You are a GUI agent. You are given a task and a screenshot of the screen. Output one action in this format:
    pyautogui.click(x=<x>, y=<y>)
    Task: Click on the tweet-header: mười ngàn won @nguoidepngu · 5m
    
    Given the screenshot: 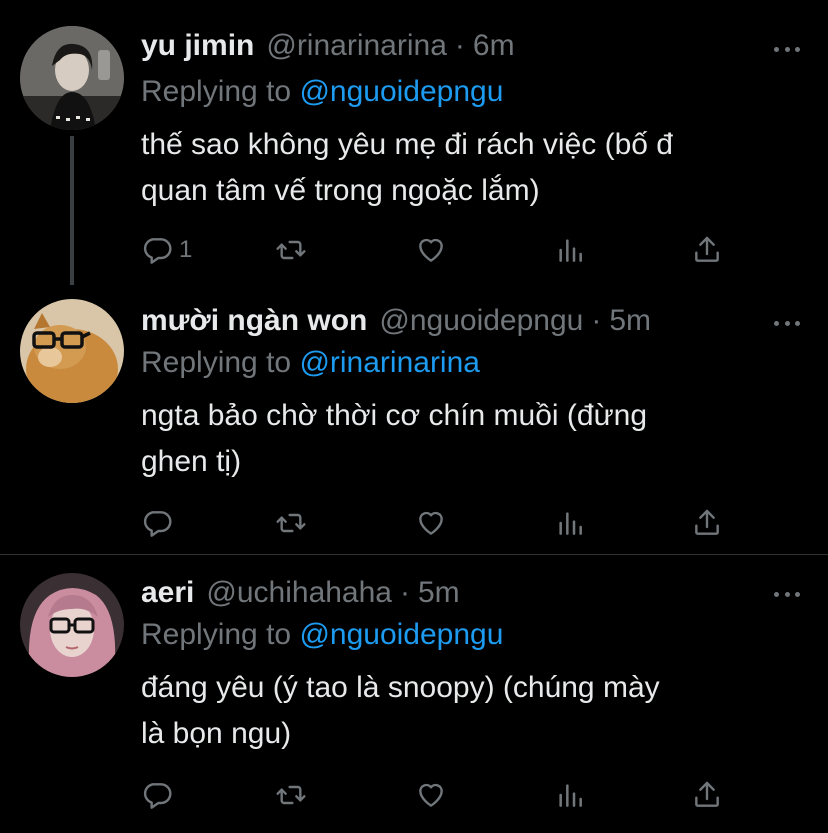 What is the action you would take?
    pyautogui.click(x=396, y=321)
    